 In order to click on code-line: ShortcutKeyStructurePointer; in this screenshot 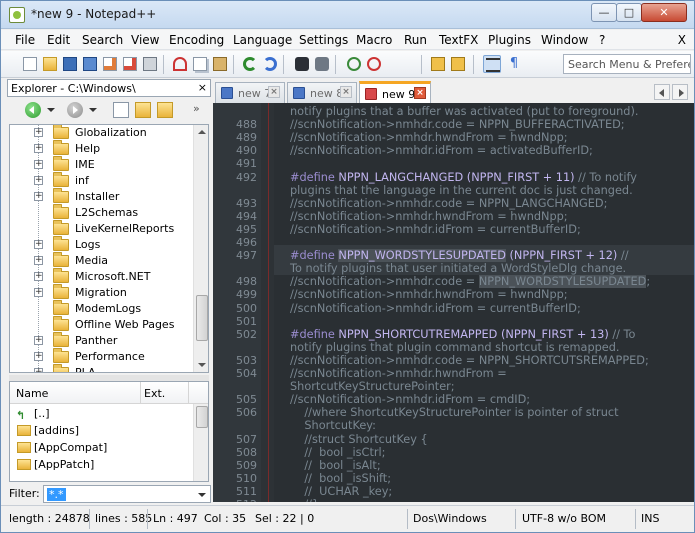, I will do `click(372, 386)`.